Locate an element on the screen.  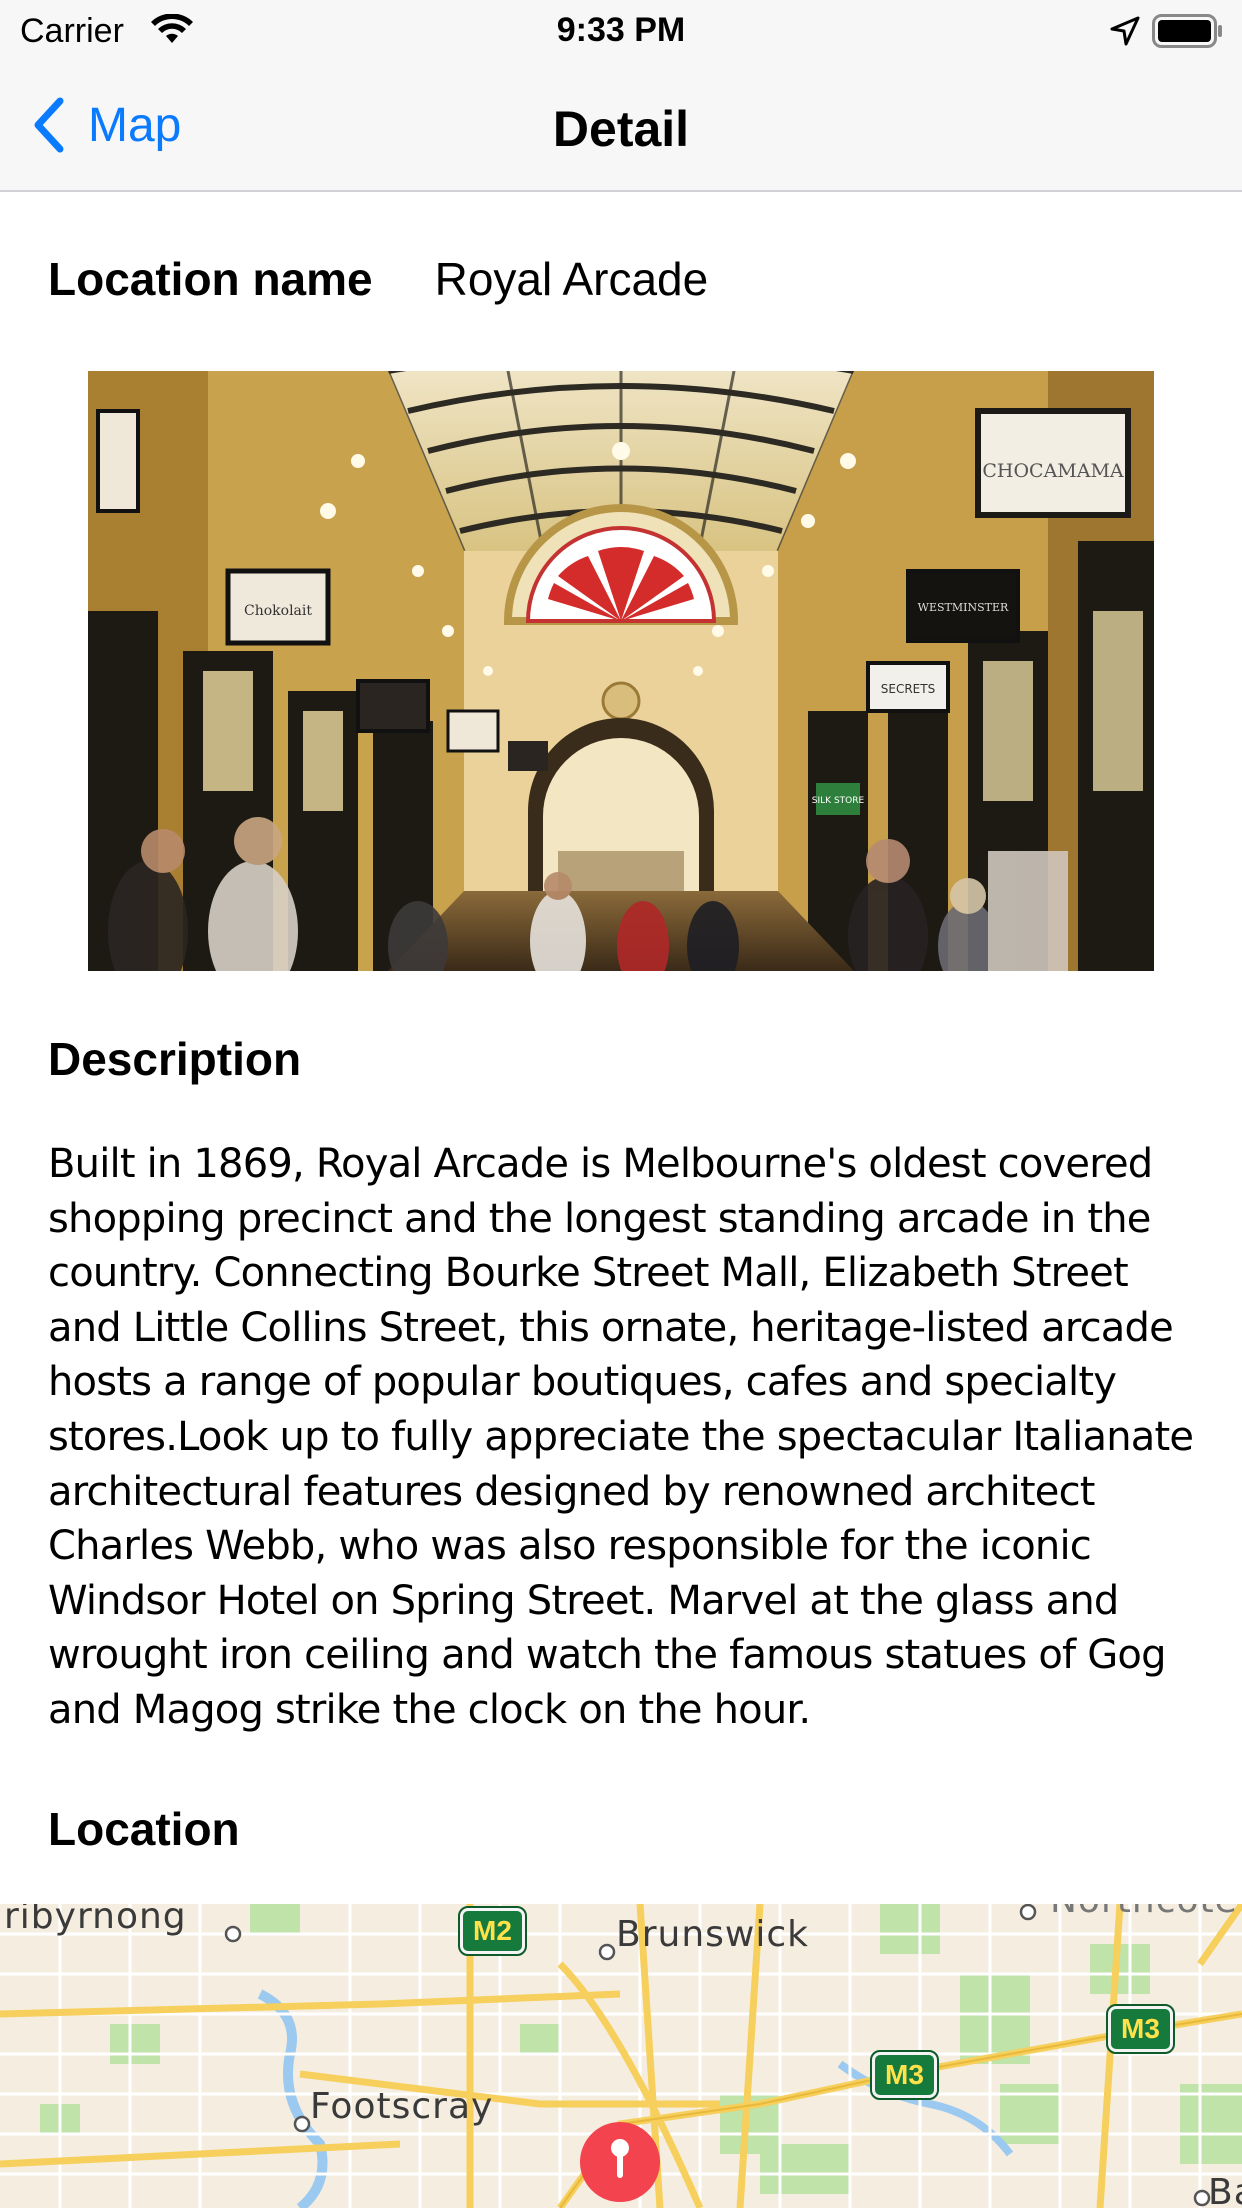
sign-secrets: SECRETS is located at coordinates (908, 689).